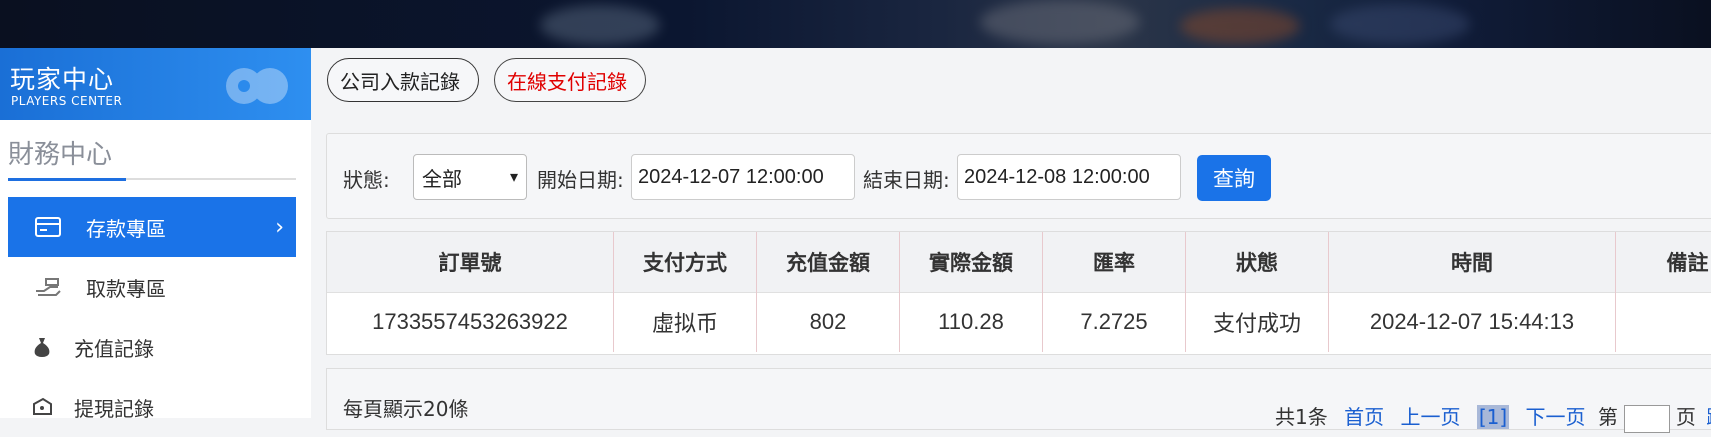  What do you see at coordinates (1011, 85) in the screenshot?
I see `record-tabs: 公司入款記錄 在線支付記錄` at bounding box center [1011, 85].